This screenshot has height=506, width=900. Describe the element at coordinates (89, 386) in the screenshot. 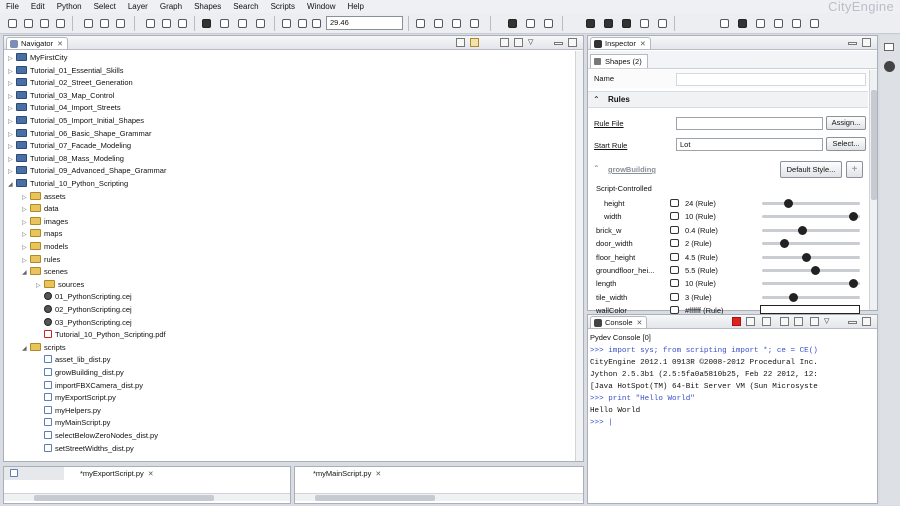

I see `tree-item: importFBXCamera_dist.py` at that location.